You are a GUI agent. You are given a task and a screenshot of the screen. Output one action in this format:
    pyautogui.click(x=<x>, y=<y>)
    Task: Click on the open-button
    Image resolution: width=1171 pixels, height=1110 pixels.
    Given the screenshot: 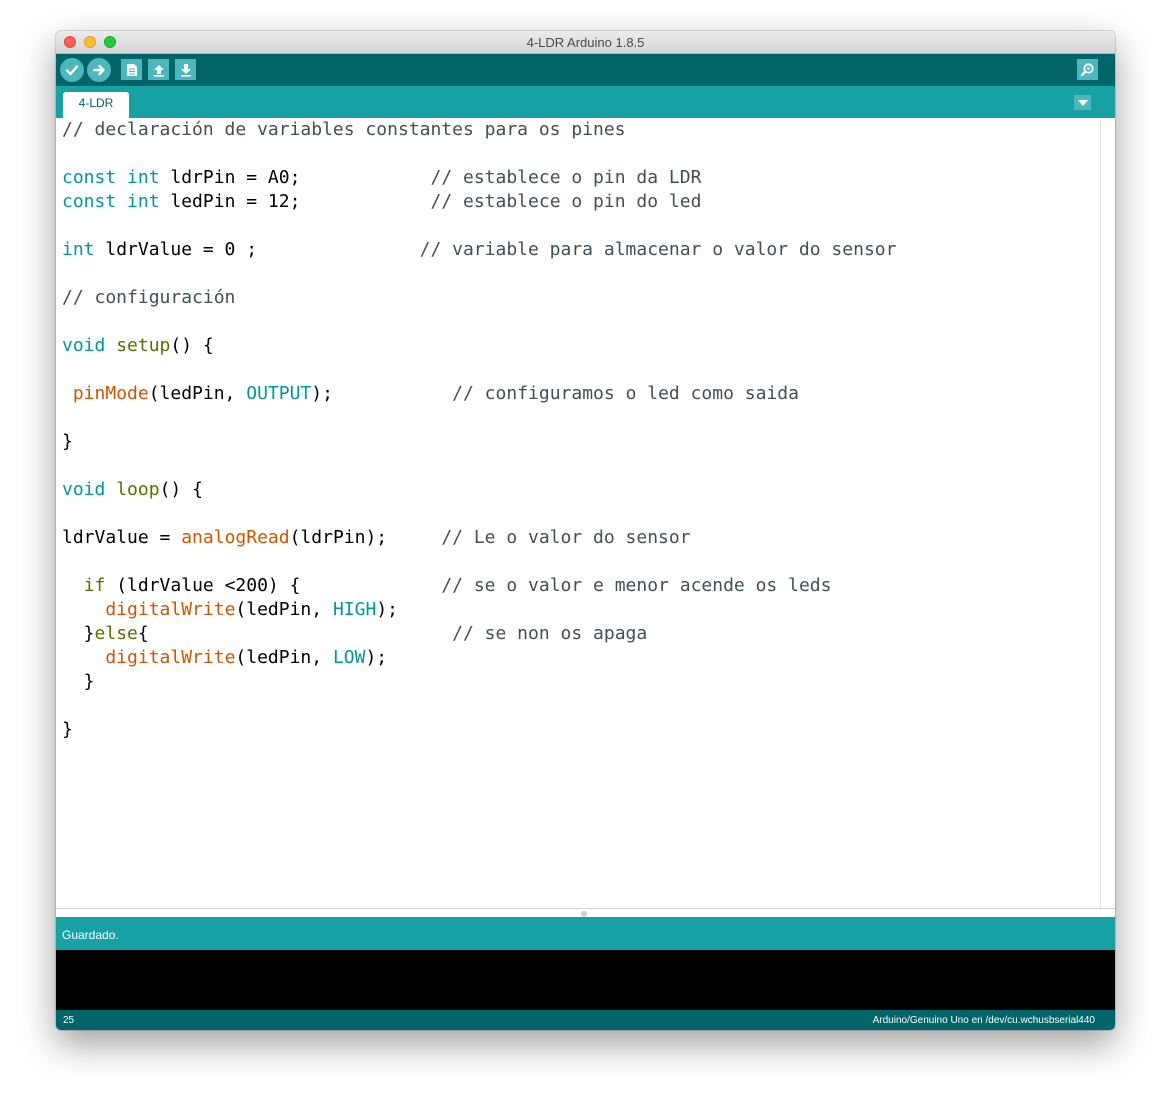 What is the action you would take?
    pyautogui.click(x=158, y=69)
    